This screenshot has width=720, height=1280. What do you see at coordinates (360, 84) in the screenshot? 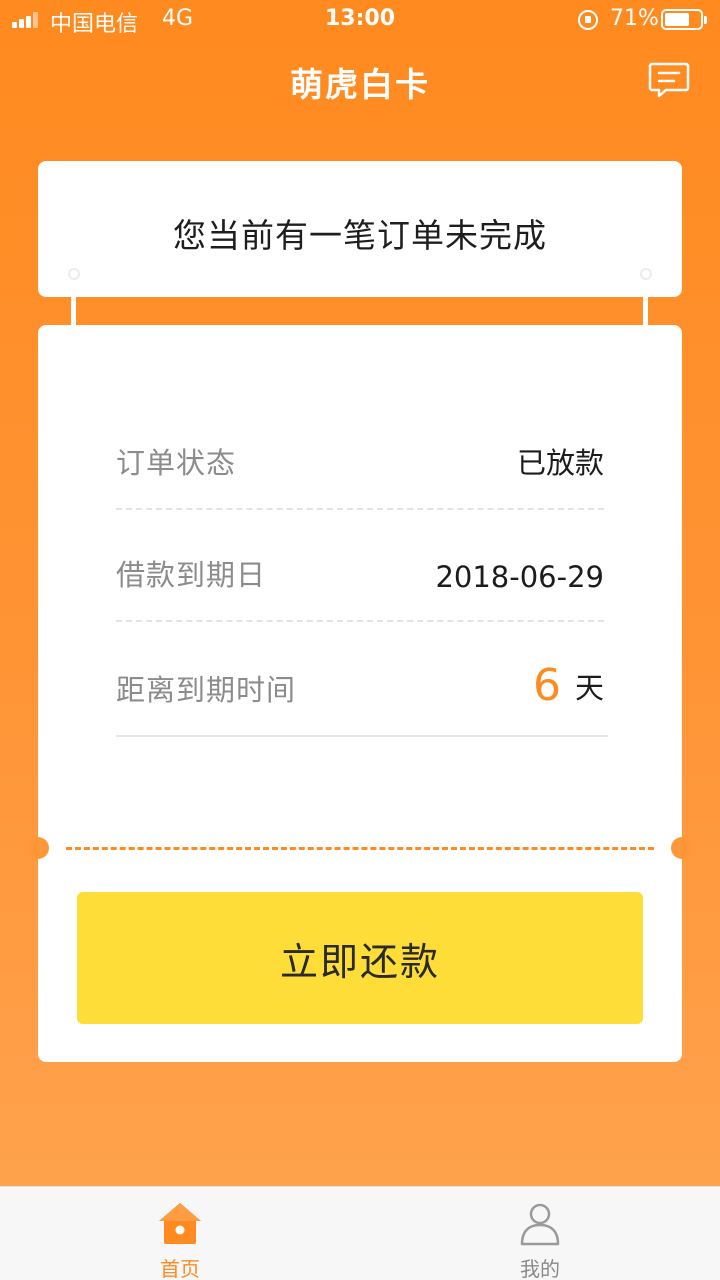
I see `page-title: 萌虎白卡` at bounding box center [360, 84].